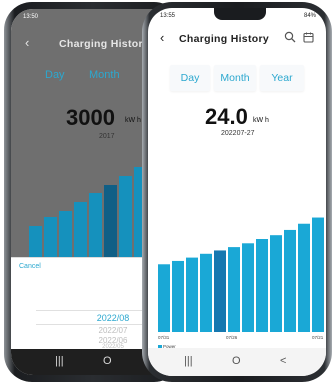 The height and width of the screenshot is (384, 332). What do you see at coordinates (309, 16) in the screenshot?
I see `battery-level: 84%` at bounding box center [309, 16].